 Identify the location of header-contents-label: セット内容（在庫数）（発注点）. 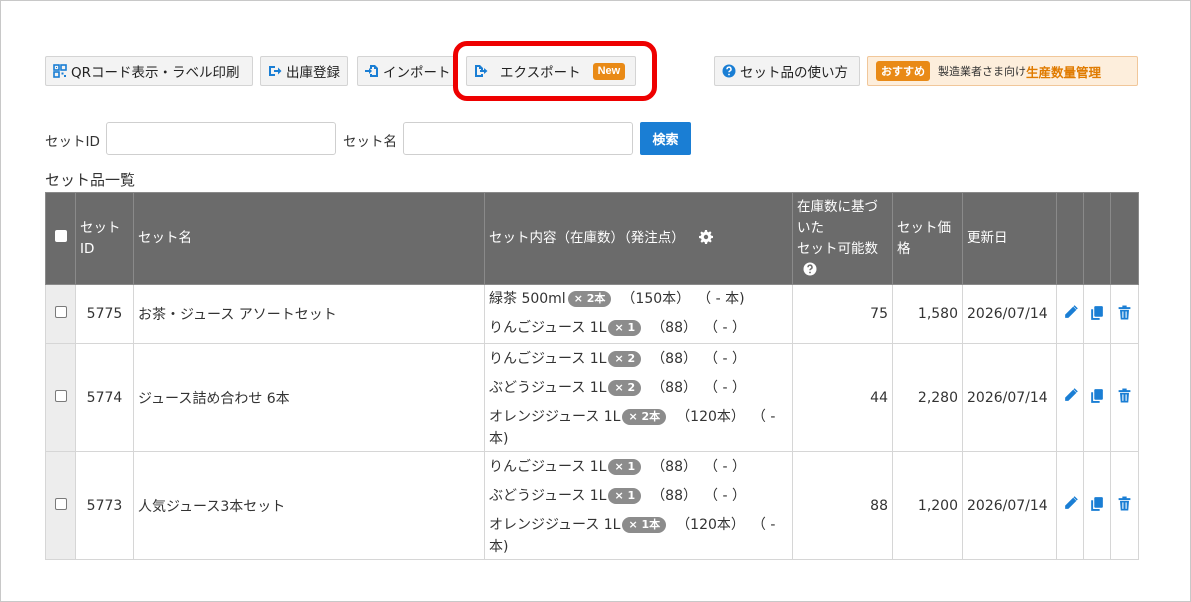
(587, 238).